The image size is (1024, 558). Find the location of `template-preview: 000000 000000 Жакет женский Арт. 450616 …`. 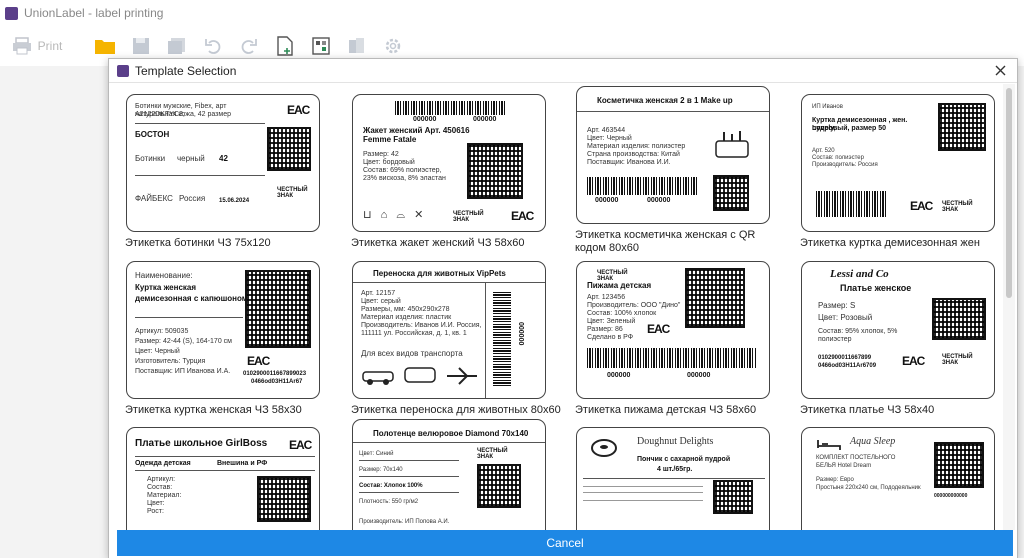

template-preview: 000000 000000 Жакет женский Арт. 450616 … is located at coordinates (449, 163).